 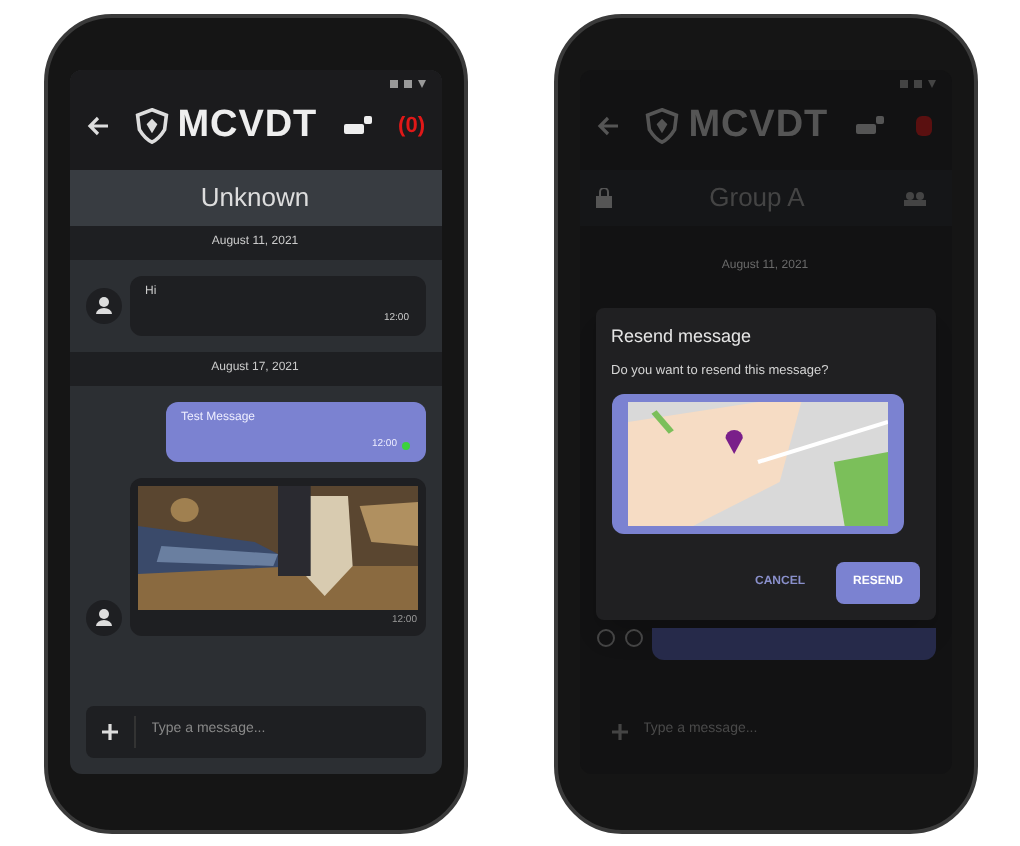 I want to click on lock-icon, so click(x=603, y=197).